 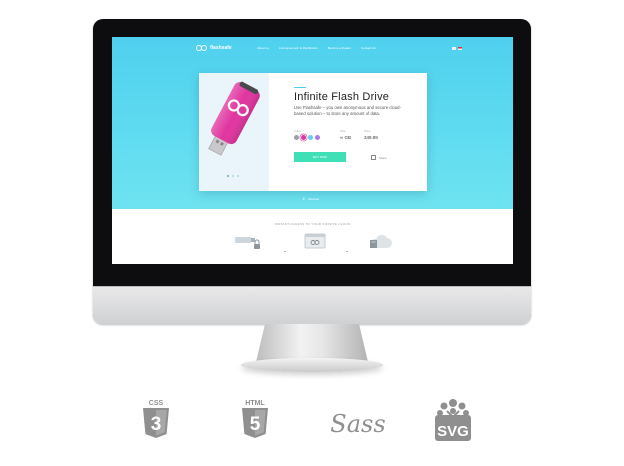 I want to click on menu-item-about: About us, so click(x=263, y=48).